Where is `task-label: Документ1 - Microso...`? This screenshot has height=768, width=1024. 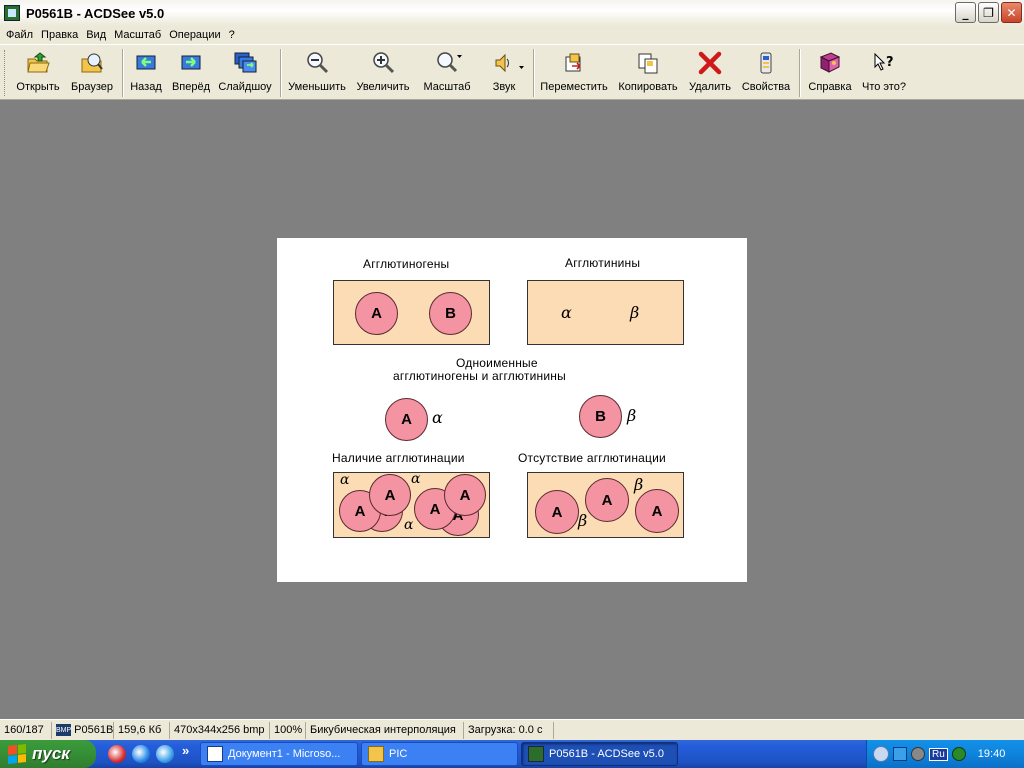 task-label: Документ1 - Microso... is located at coordinates (284, 754).